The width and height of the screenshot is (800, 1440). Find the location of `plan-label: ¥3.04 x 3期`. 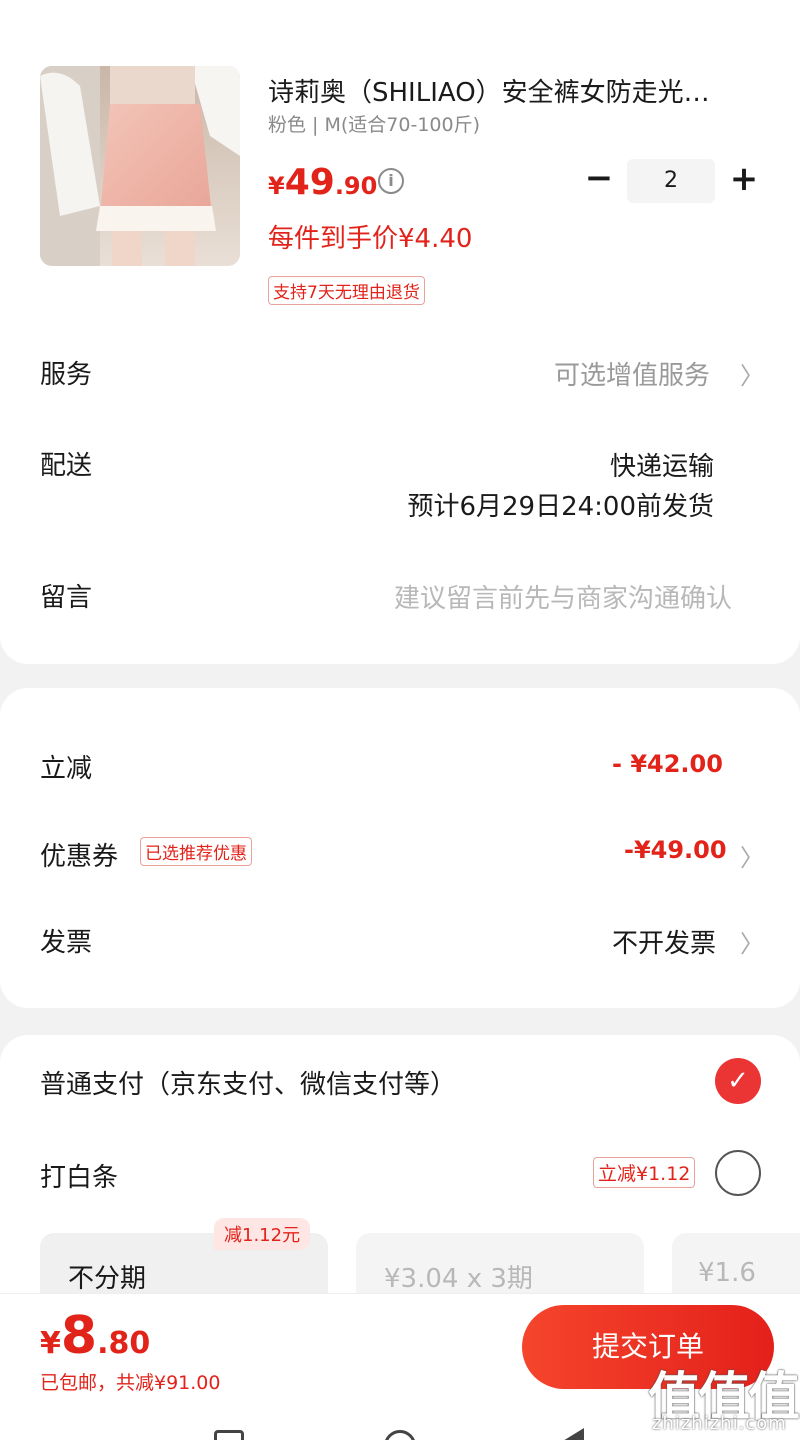

plan-label: ¥3.04 x 3期 is located at coordinates (458, 1279).